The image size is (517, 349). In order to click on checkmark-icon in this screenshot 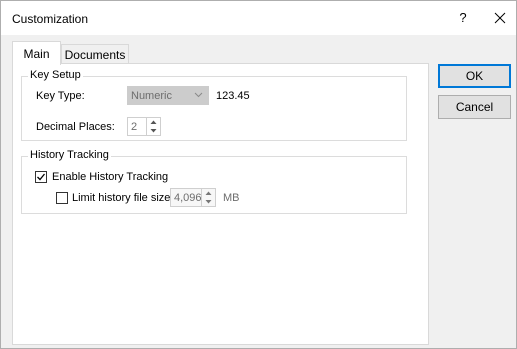, I will do `click(41, 177)`.